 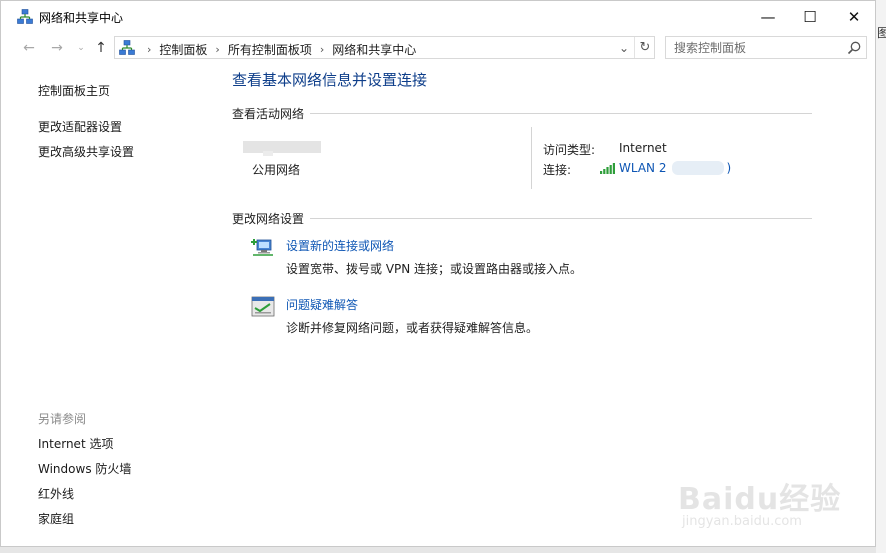 I want to click on see-also-heading: 另请参阅, so click(x=62, y=419).